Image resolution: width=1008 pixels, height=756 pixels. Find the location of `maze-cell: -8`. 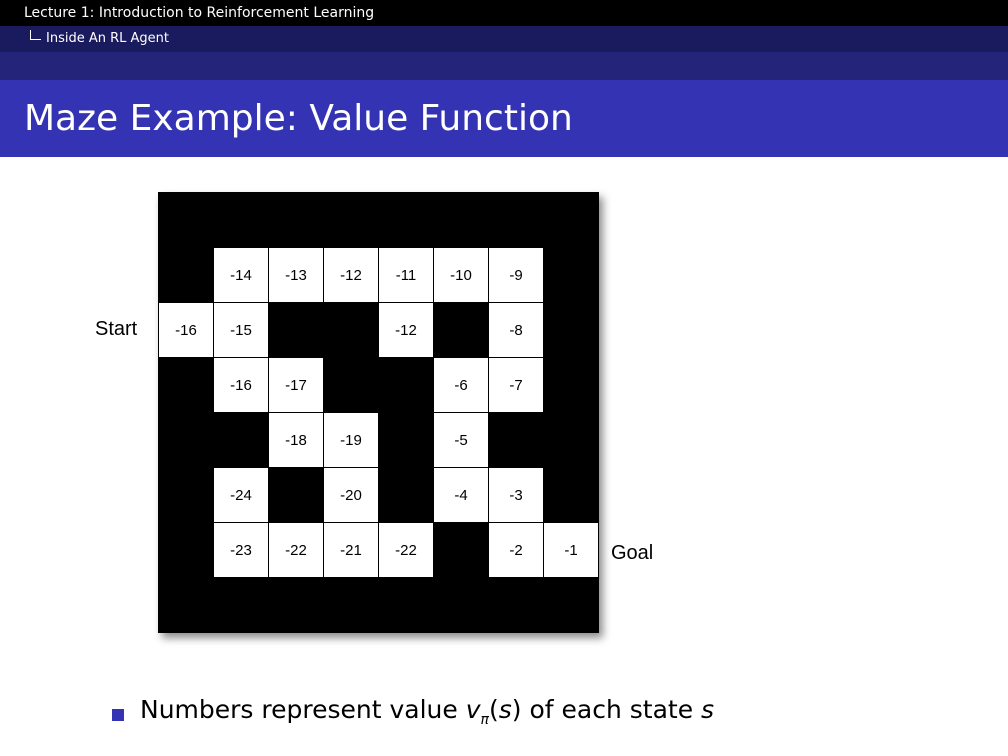

maze-cell: -8 is located at coordinates (516, 330).